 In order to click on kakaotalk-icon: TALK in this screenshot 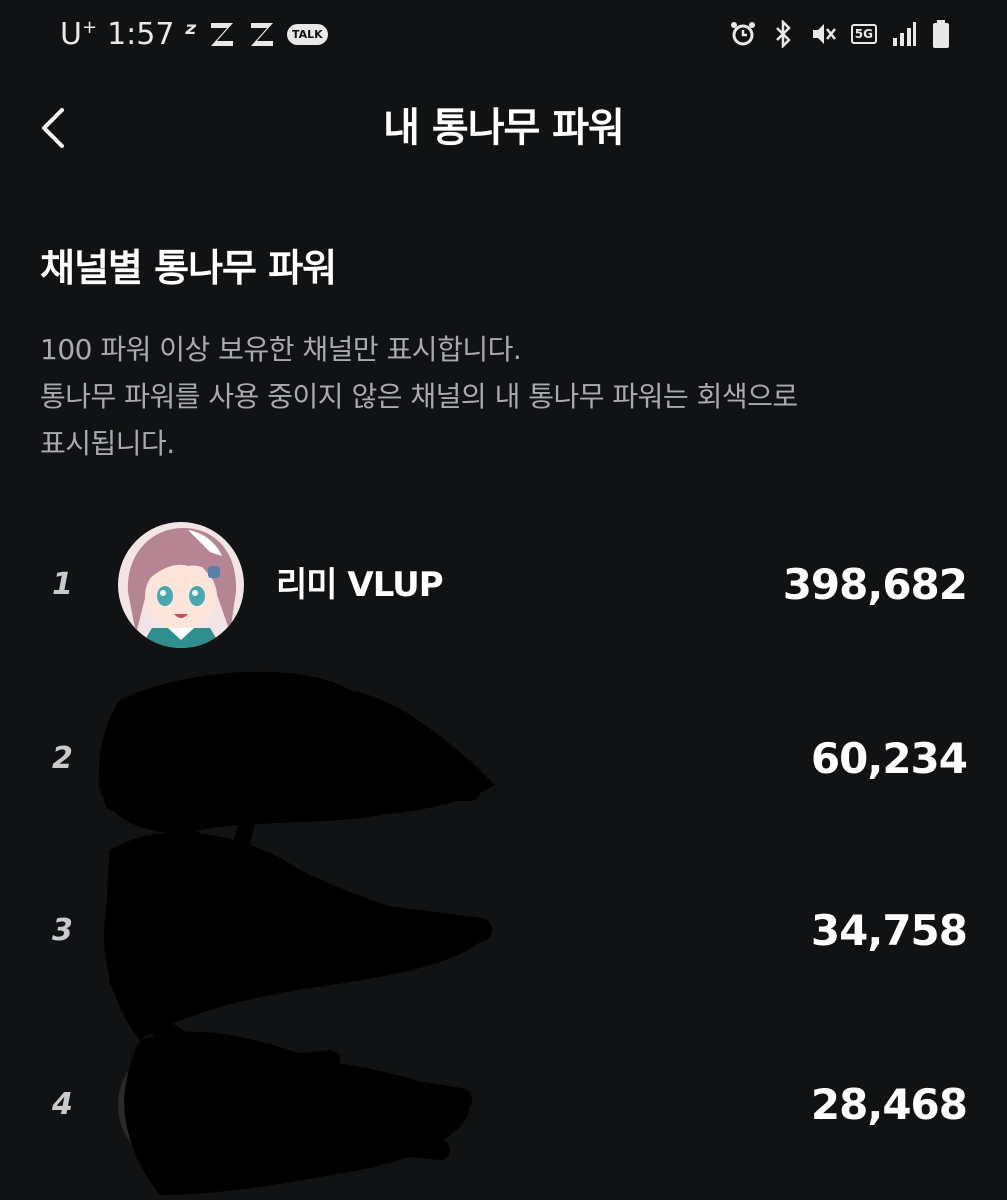, I will do `click(307, 34)`.